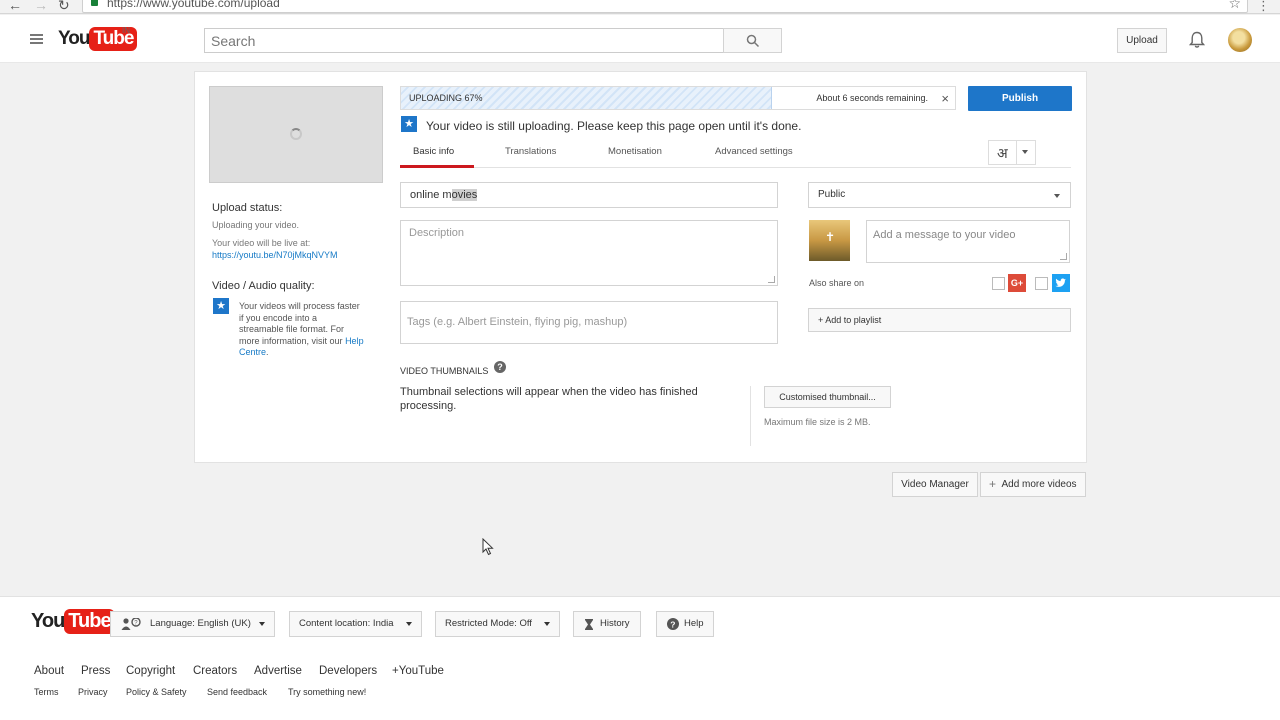 The width and height of the screenshot is (1280, 720). What do you see at coordinates (945, 98) in the screenshot?
I see `cancel-upload-icon: ×` at bounding box center [945, 98].